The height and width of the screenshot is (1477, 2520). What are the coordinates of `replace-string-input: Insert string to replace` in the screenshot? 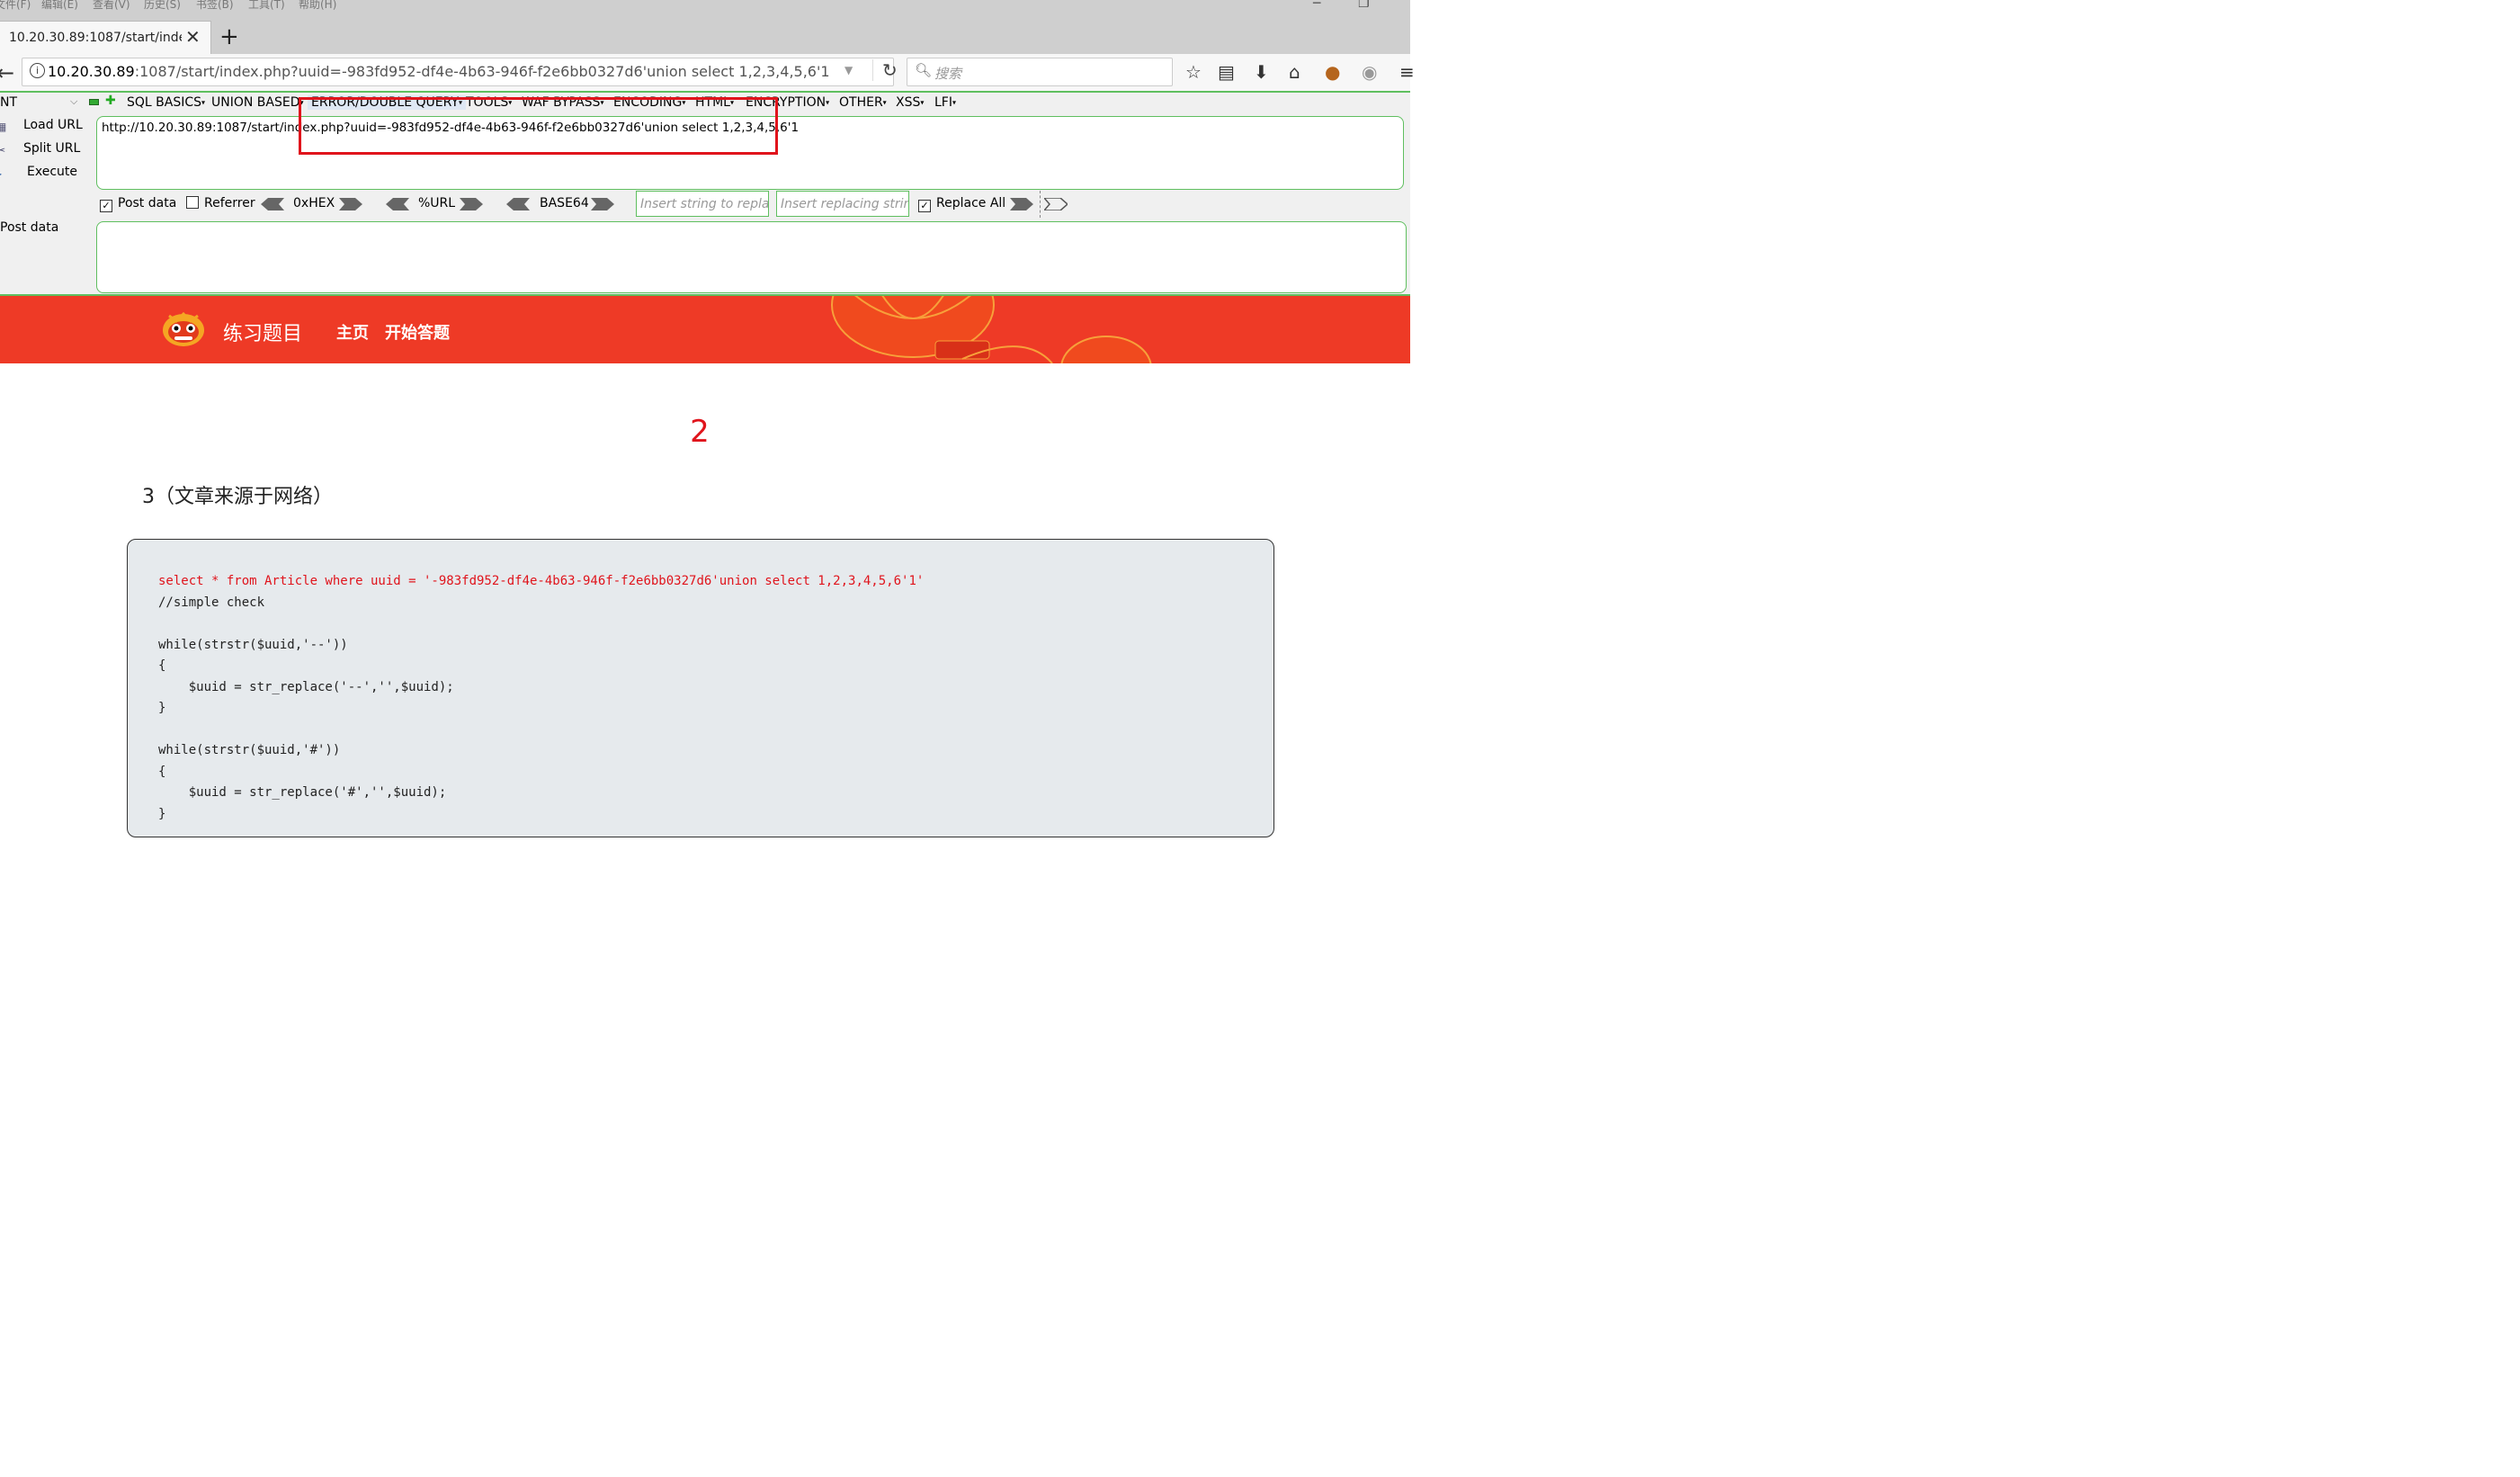 It's located at (703, 204).